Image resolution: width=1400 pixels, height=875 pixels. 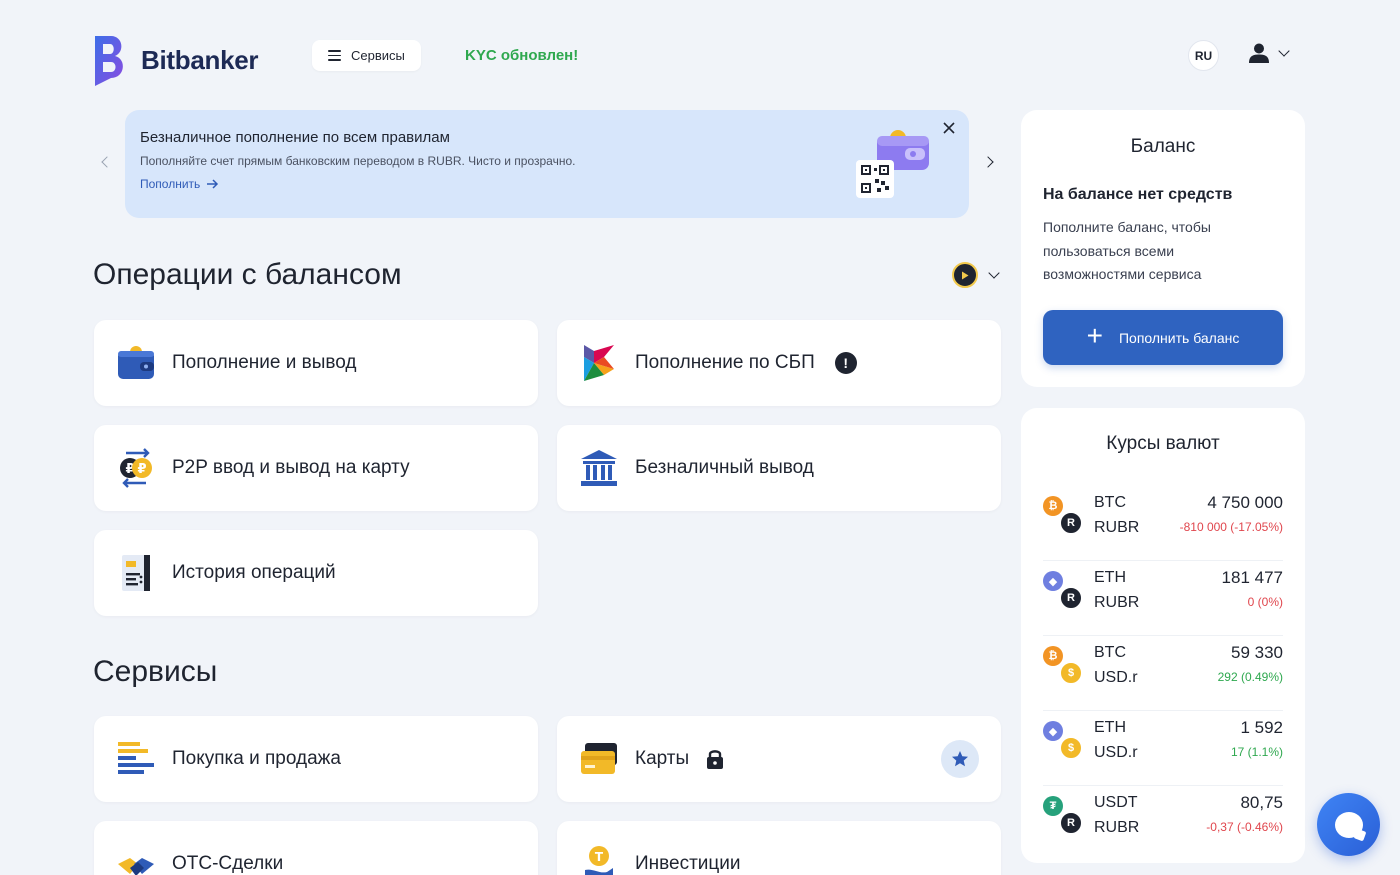 What do you see at coordinates (1252, 577) in the screenshot?
I see `rate-value: 181 477` at bounding box center [1252, 577].